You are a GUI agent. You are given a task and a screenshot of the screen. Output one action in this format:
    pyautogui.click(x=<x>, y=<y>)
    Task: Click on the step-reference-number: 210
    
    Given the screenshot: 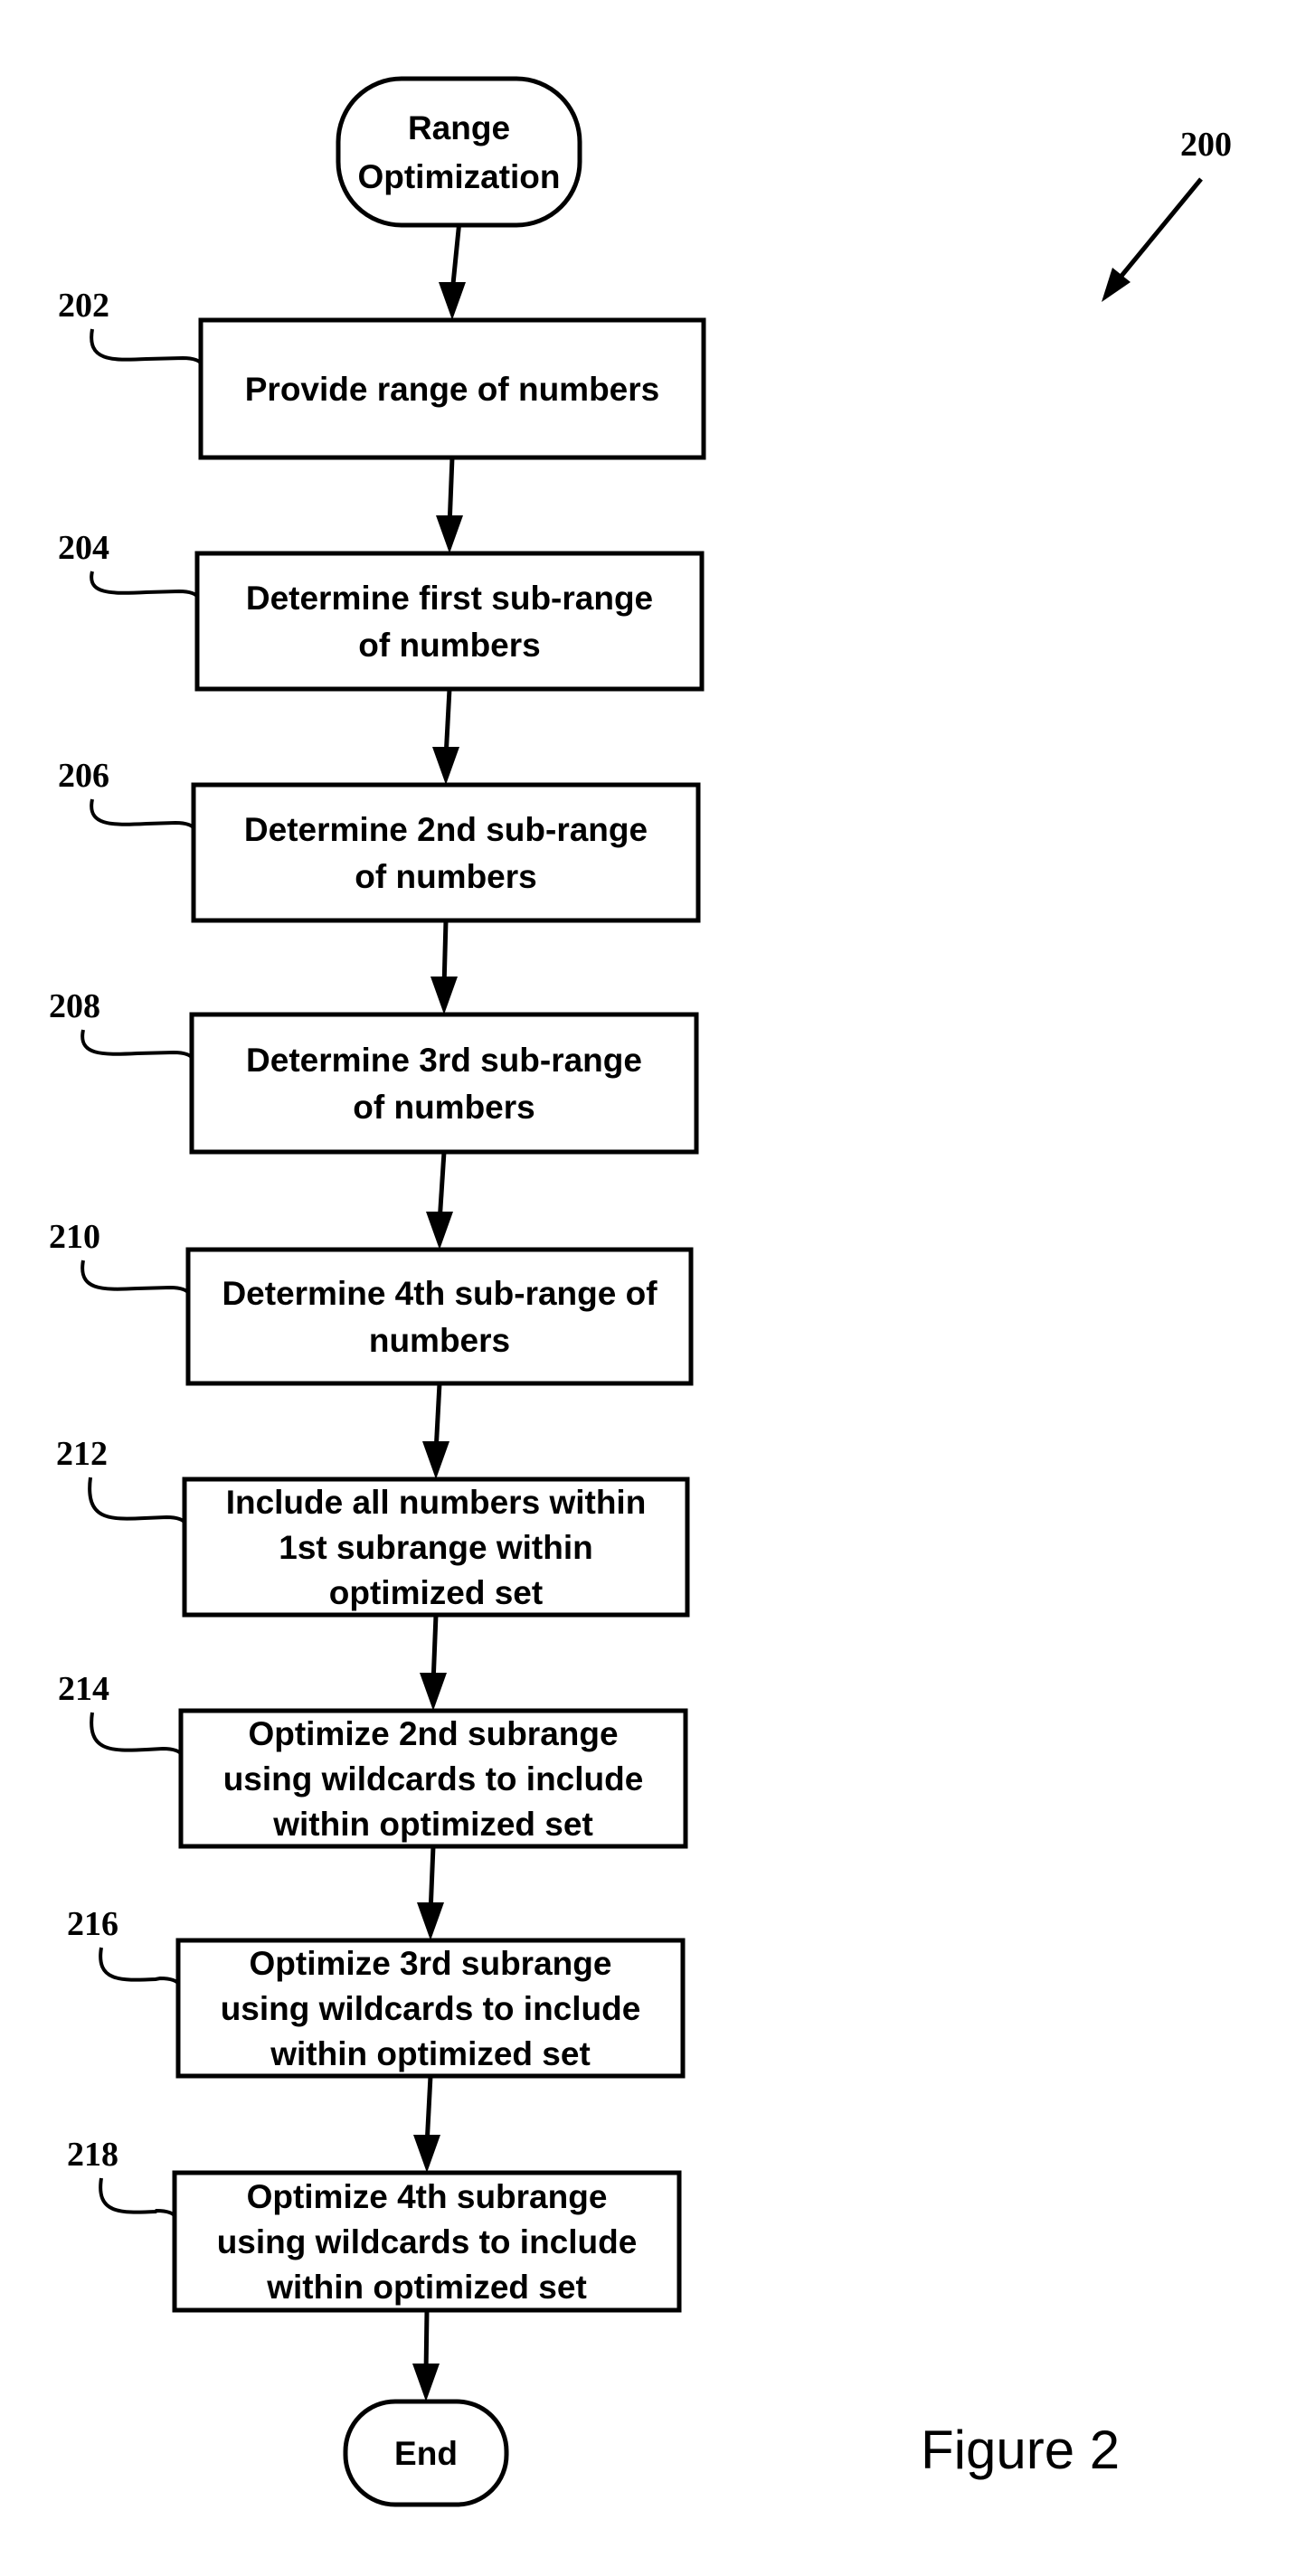 What is the action you would take?
    pyautogui.click(x=74, y=1237)
    